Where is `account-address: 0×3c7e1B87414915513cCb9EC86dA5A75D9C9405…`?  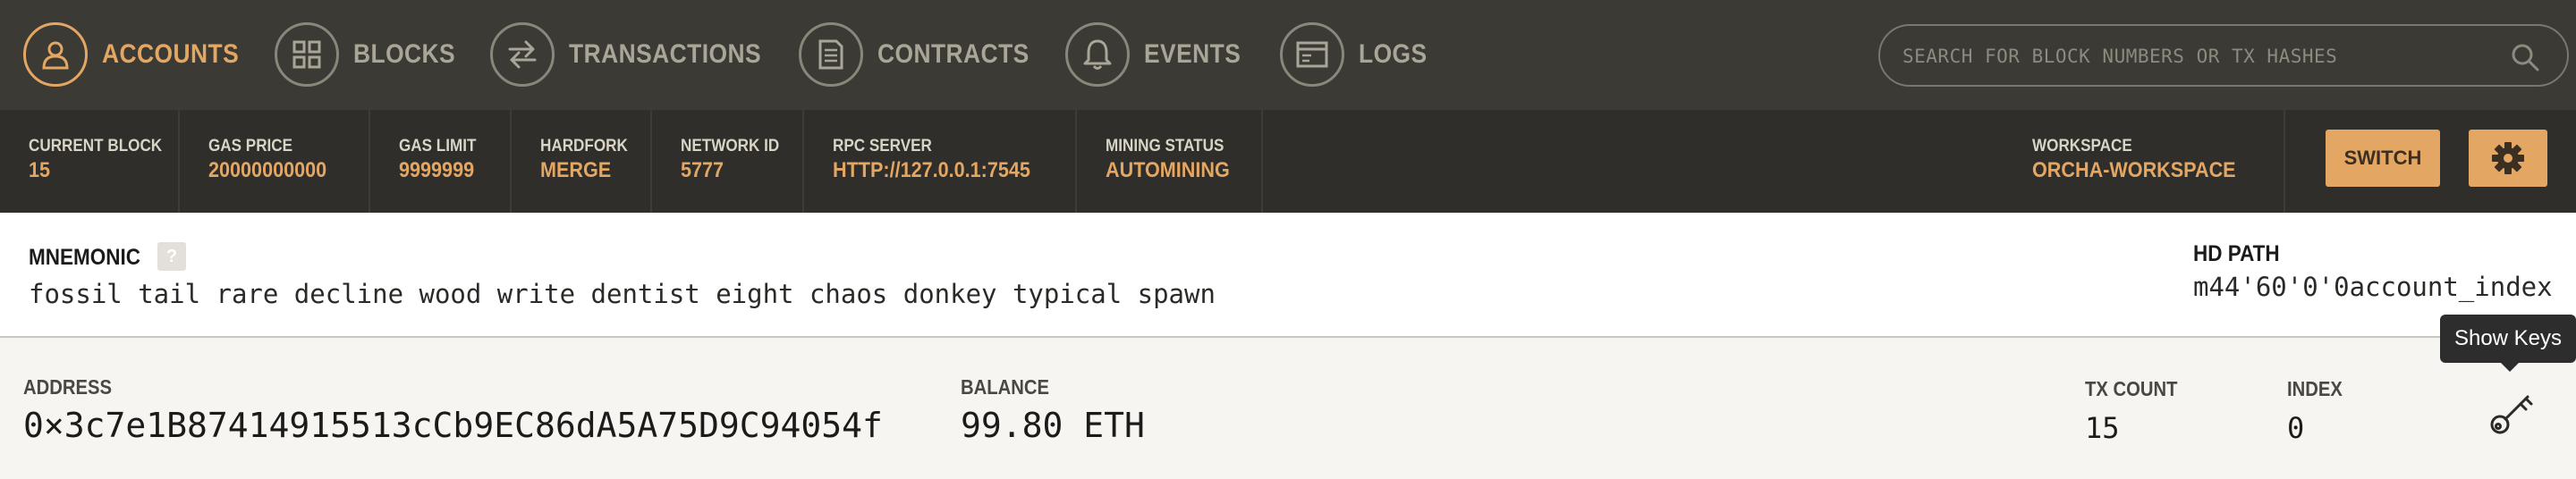 account-address: 0×3c7e1B87414915513cCb9EC86dA5A75D9C9405… is located at coordinates (453, 425).